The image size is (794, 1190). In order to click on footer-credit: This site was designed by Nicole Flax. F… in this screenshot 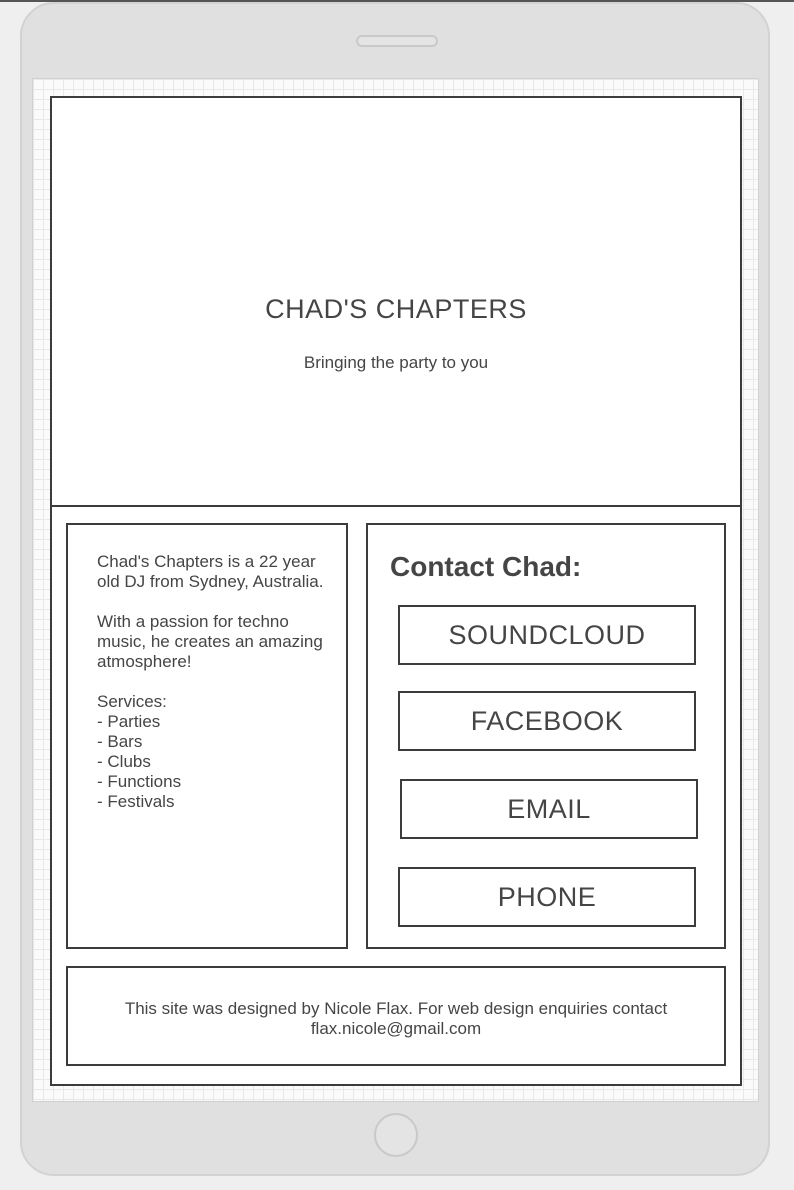, I will do `click(396, 1018)`.